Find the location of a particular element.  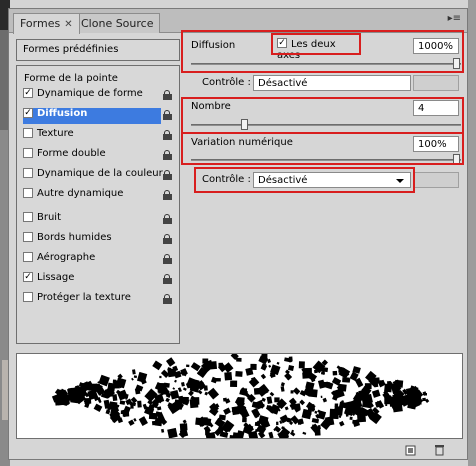

tab-clone-source: Clone Source is located at coordinates (117, 23).